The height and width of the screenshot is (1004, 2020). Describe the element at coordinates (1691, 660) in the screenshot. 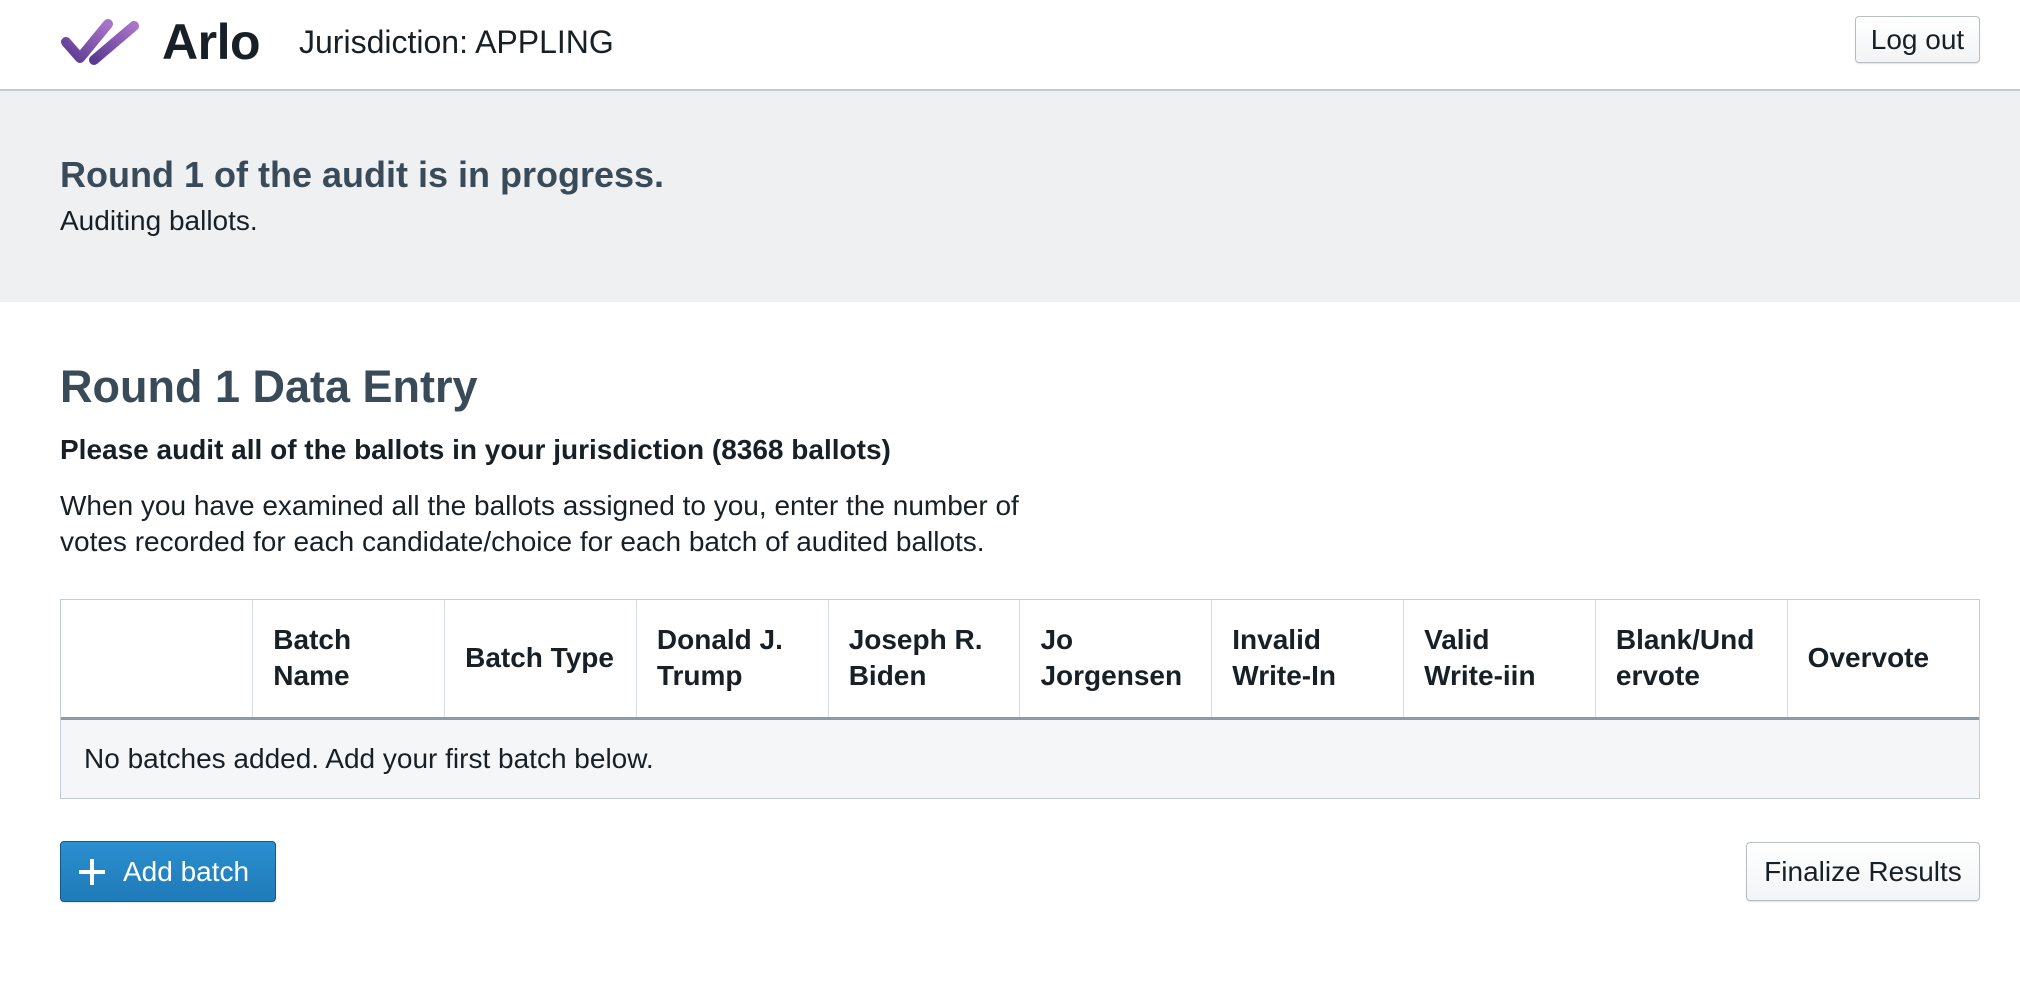

I see `column-header-undervote: Blank/Und ervote` at that location.